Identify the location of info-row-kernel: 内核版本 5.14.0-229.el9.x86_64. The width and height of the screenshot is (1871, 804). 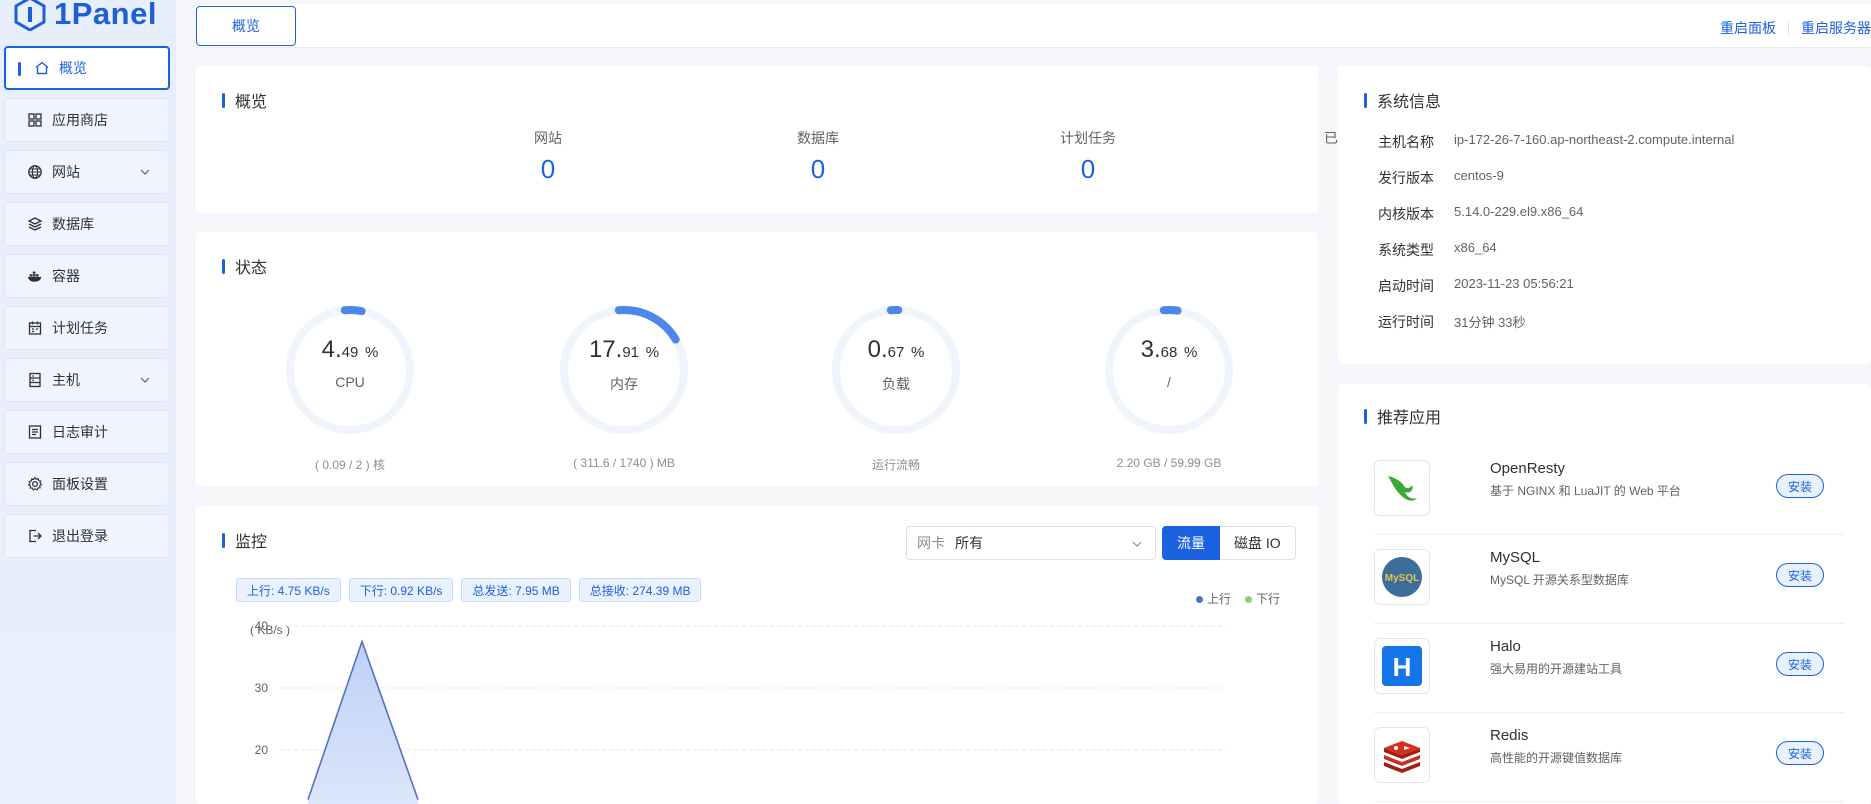
(1480, 214).